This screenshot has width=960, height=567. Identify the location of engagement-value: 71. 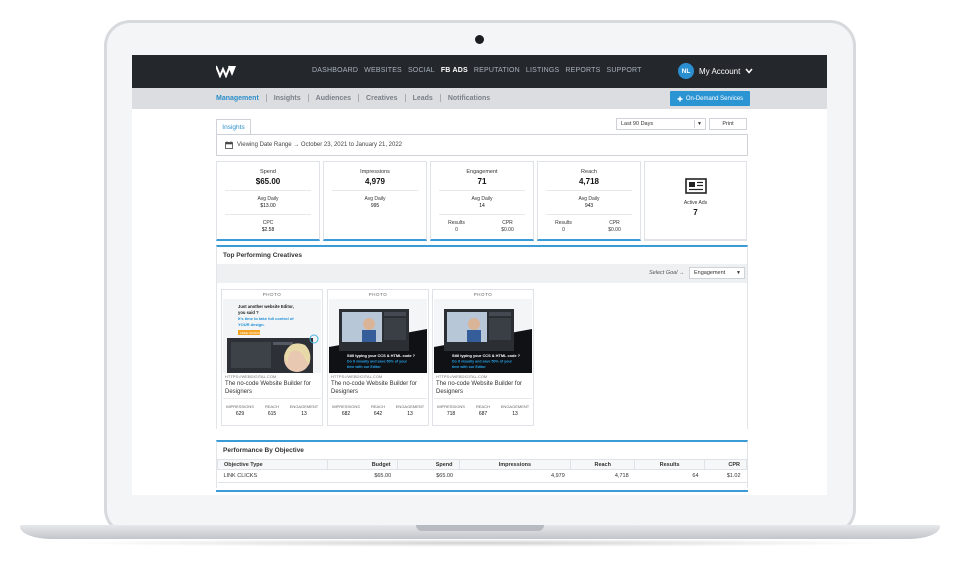
(482, 181).